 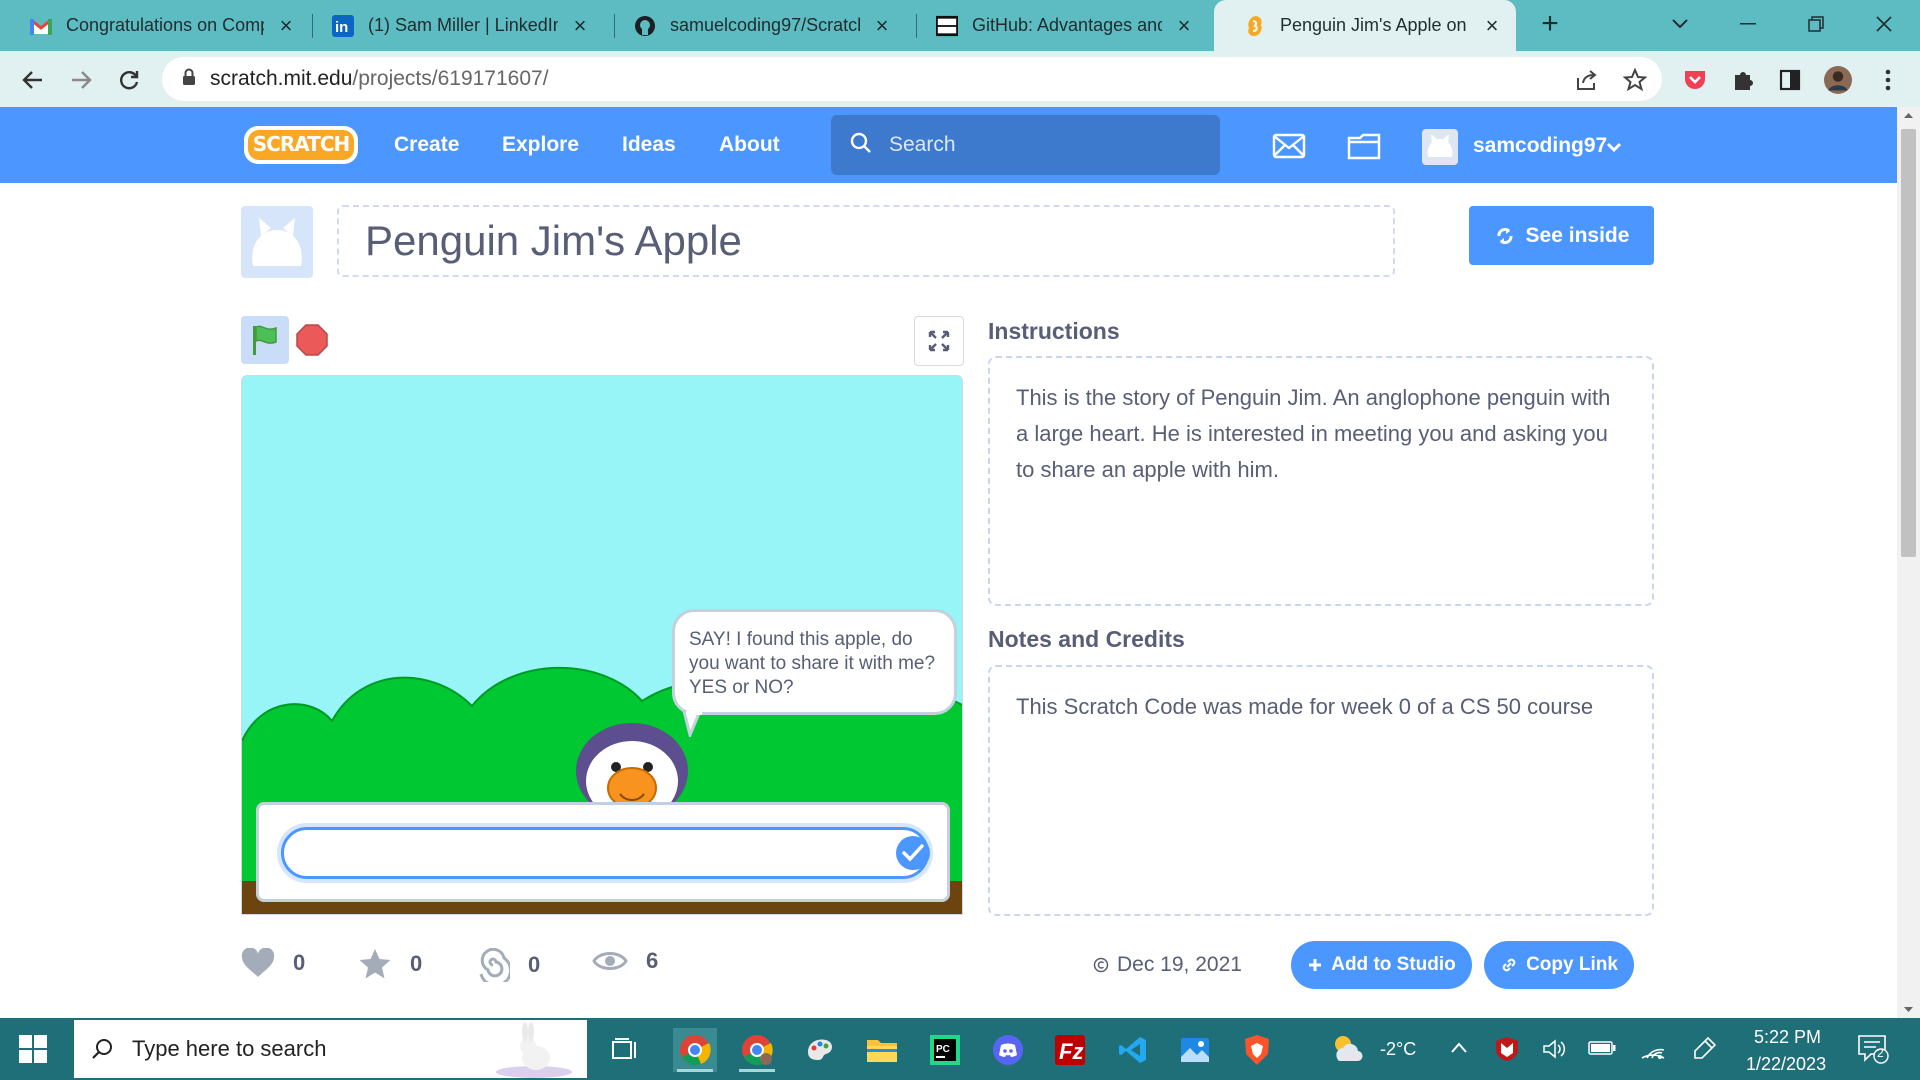 I want to click on url-host: scratch.mit.edu, so click(x=281, y=78).